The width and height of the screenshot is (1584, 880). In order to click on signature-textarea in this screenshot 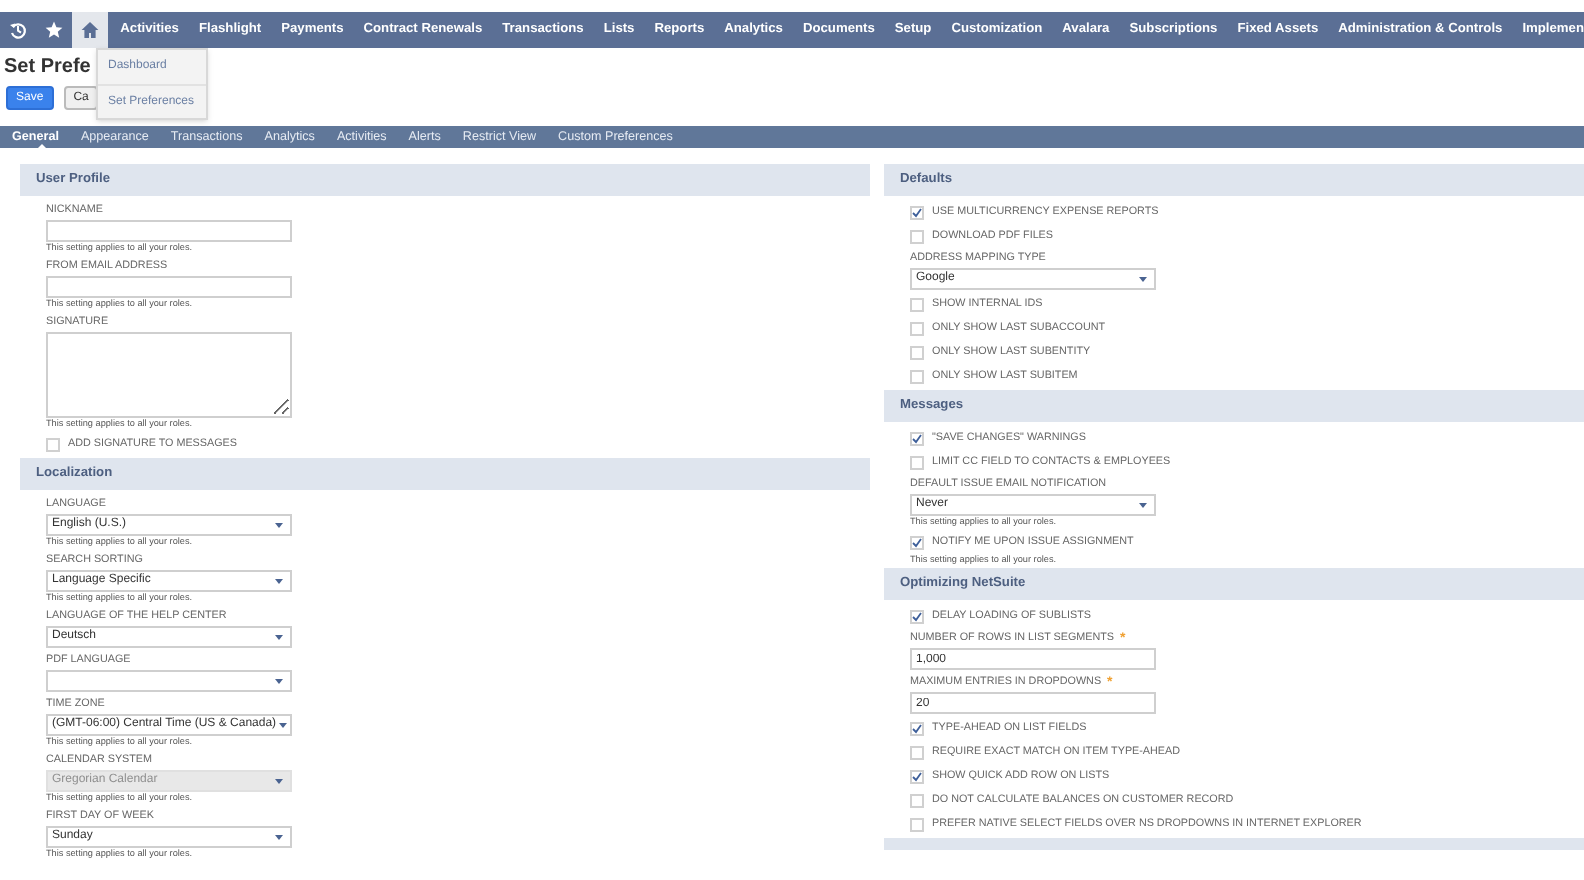, I will do `click(169, 375)`.